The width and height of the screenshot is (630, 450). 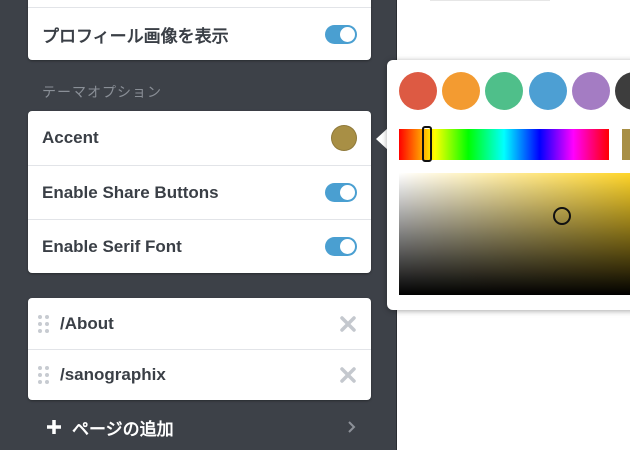 I want to click on plus-icon, so click(x=54, y=427).